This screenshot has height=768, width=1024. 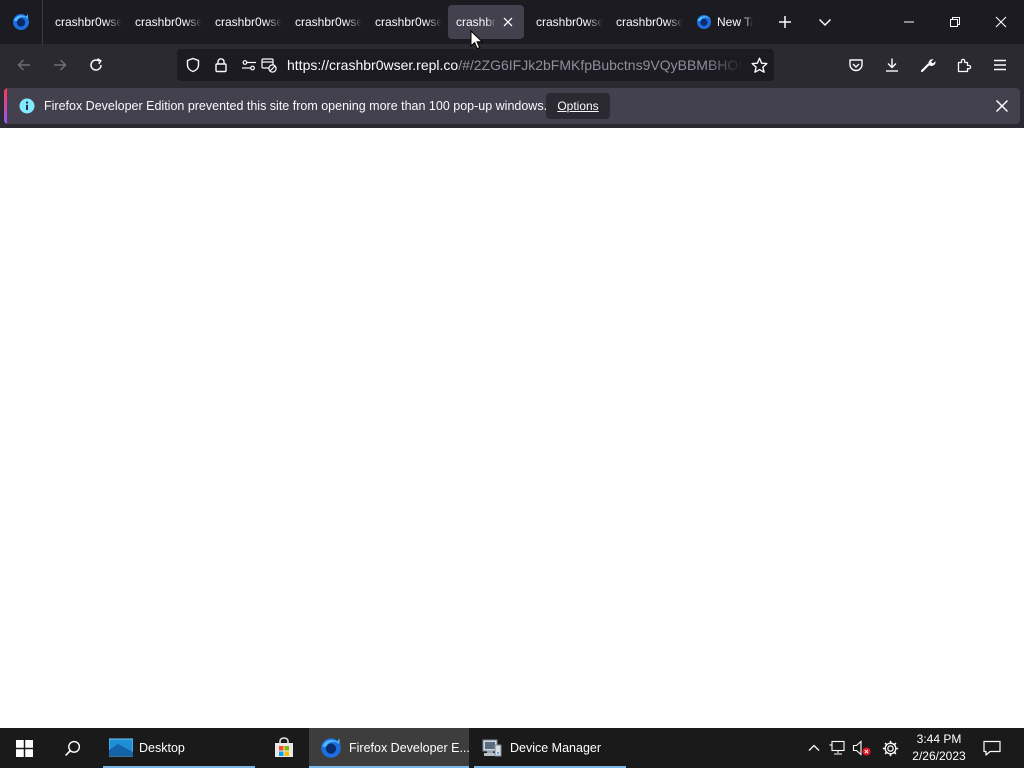 I want to click on back-arrow-icon, so click(x=23, y=65).